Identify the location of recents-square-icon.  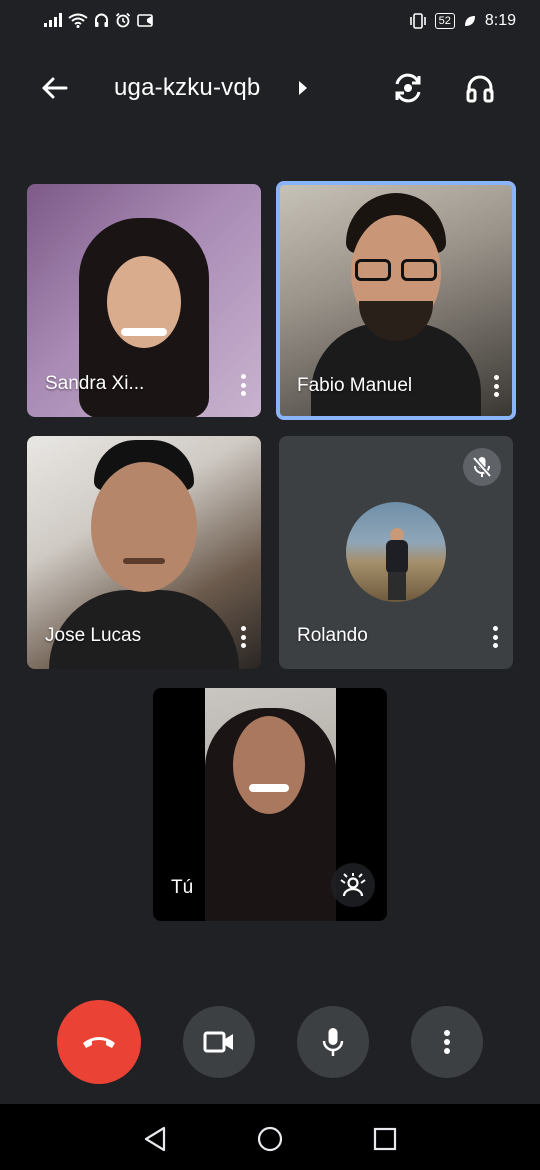
(385, 1139).